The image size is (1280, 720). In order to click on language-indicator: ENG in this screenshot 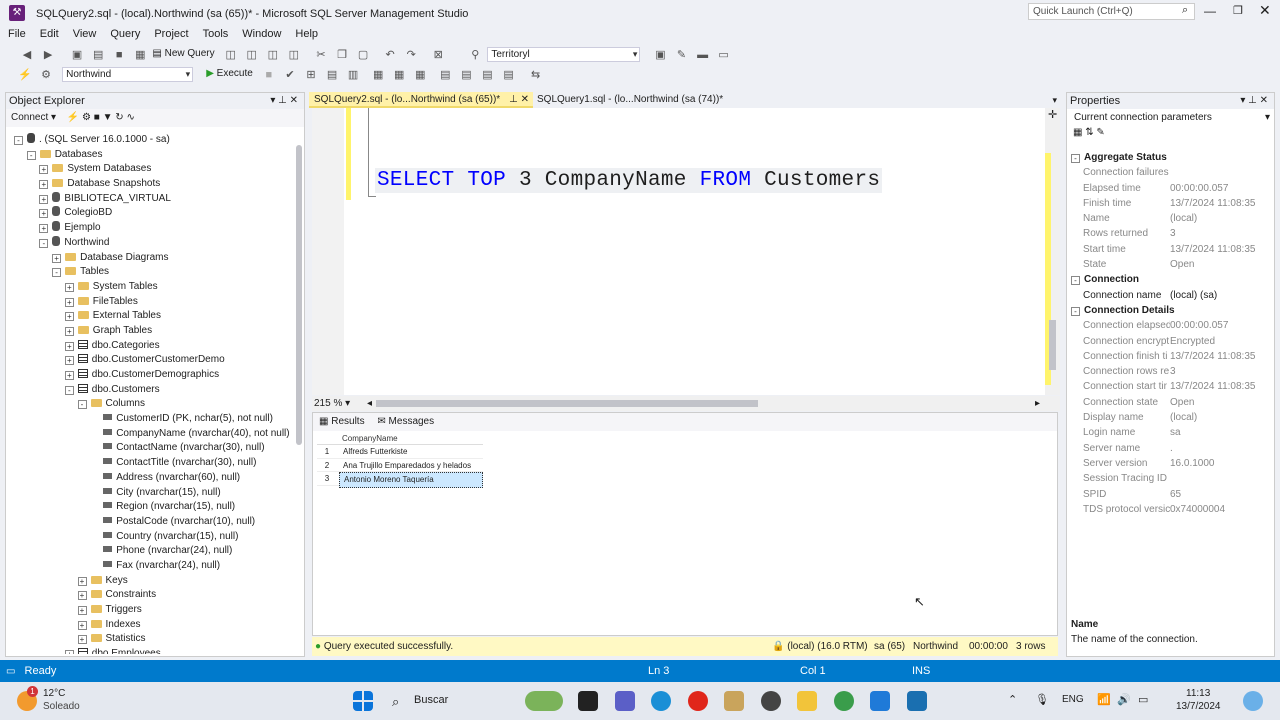, I will do `click(1073, 699)`.